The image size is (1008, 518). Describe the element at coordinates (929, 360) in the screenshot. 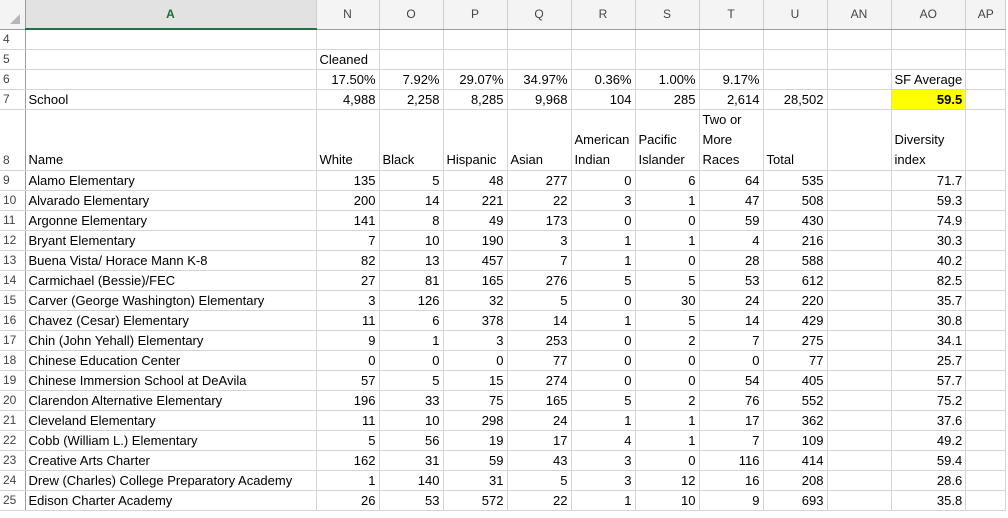

I see `cell-ao: 25.7` at that location.